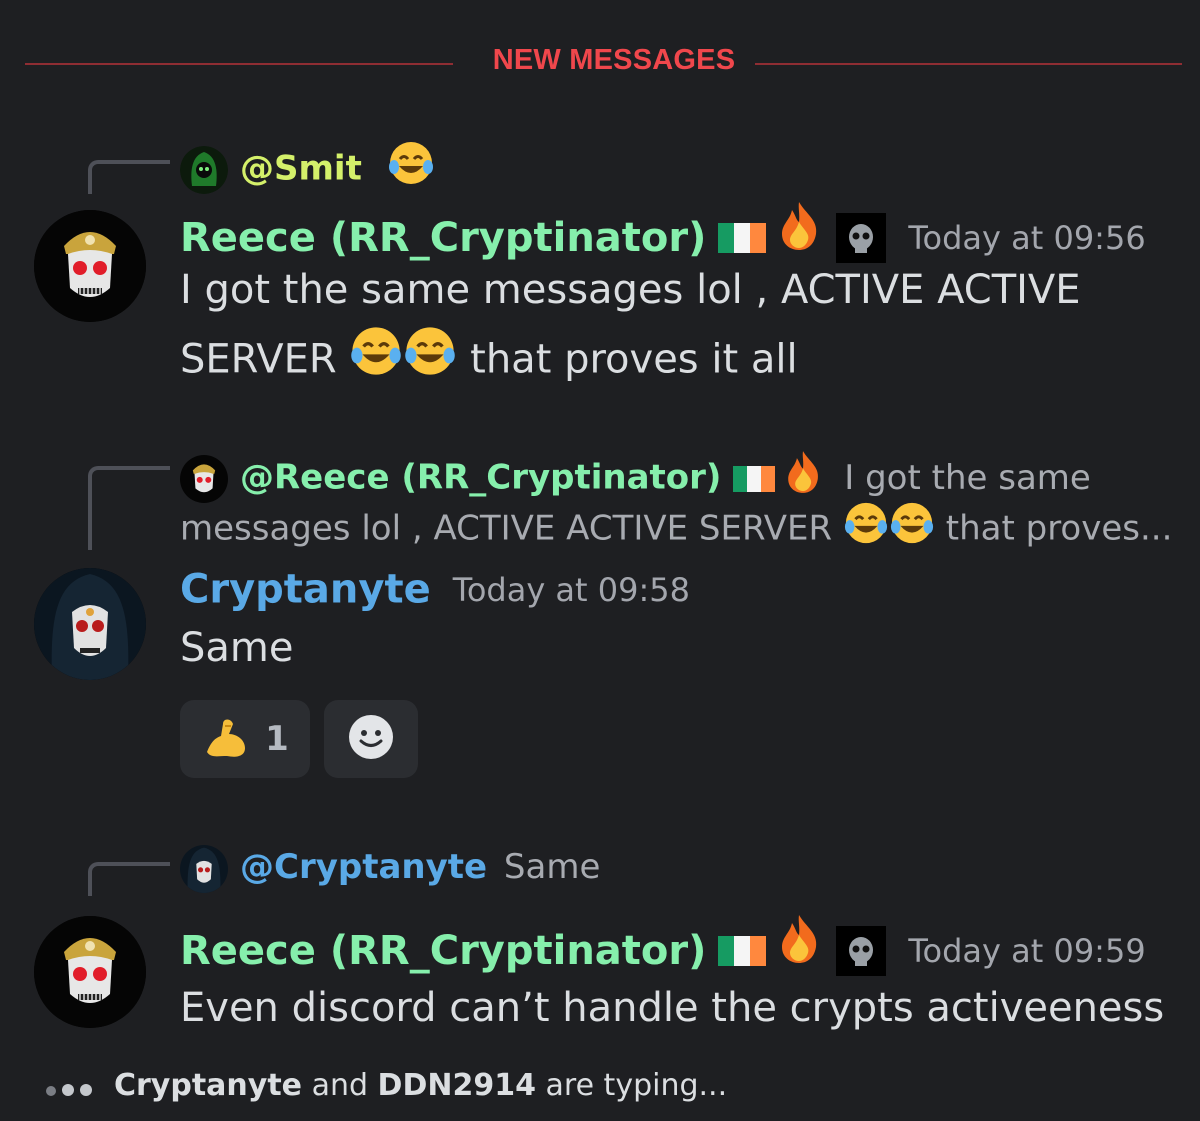 The image size is (1200, 1121). What do you see at coordinates (435, 589) in the screenshot?
I see `message-header: Cryptanyte Today at 09:58` at bounding box center [435, 589].